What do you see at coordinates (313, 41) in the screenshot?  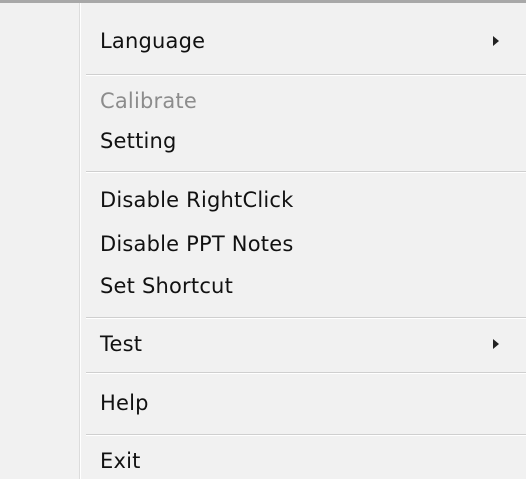 I see `menu-item-language: Language` at bounding box center [313, 41].